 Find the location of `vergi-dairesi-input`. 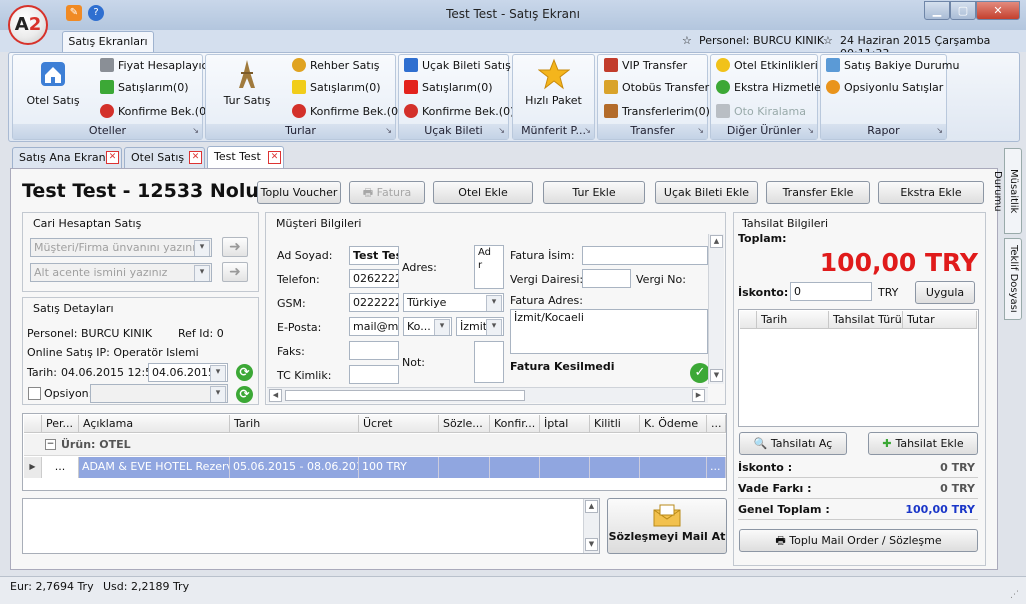

vergi-dairesi-input is located at coordinates (606, 278).